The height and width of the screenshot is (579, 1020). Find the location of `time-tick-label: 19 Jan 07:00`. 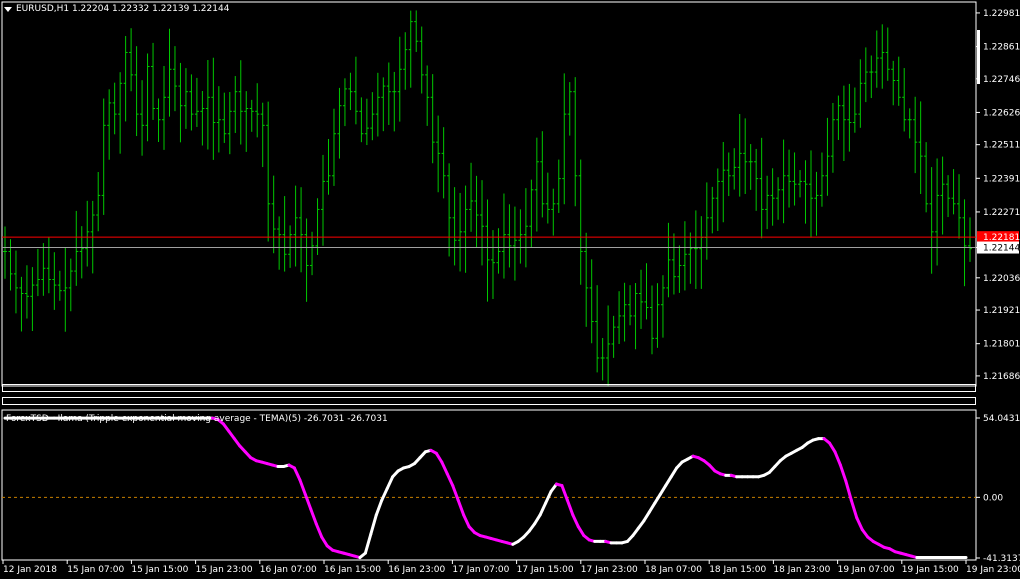

time-tick-label: 19 Jan 07:00 is located at coordinates (866, 570).